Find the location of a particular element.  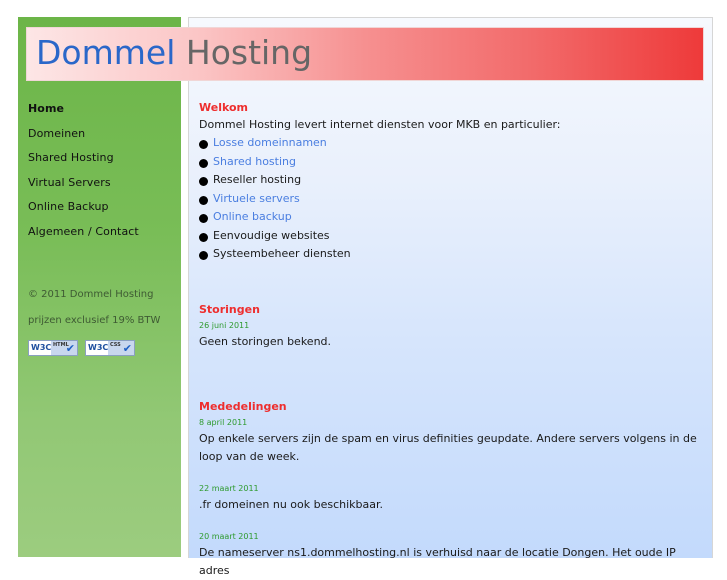

title-part-dommel: Dommel is located at coordinates (106, 52).